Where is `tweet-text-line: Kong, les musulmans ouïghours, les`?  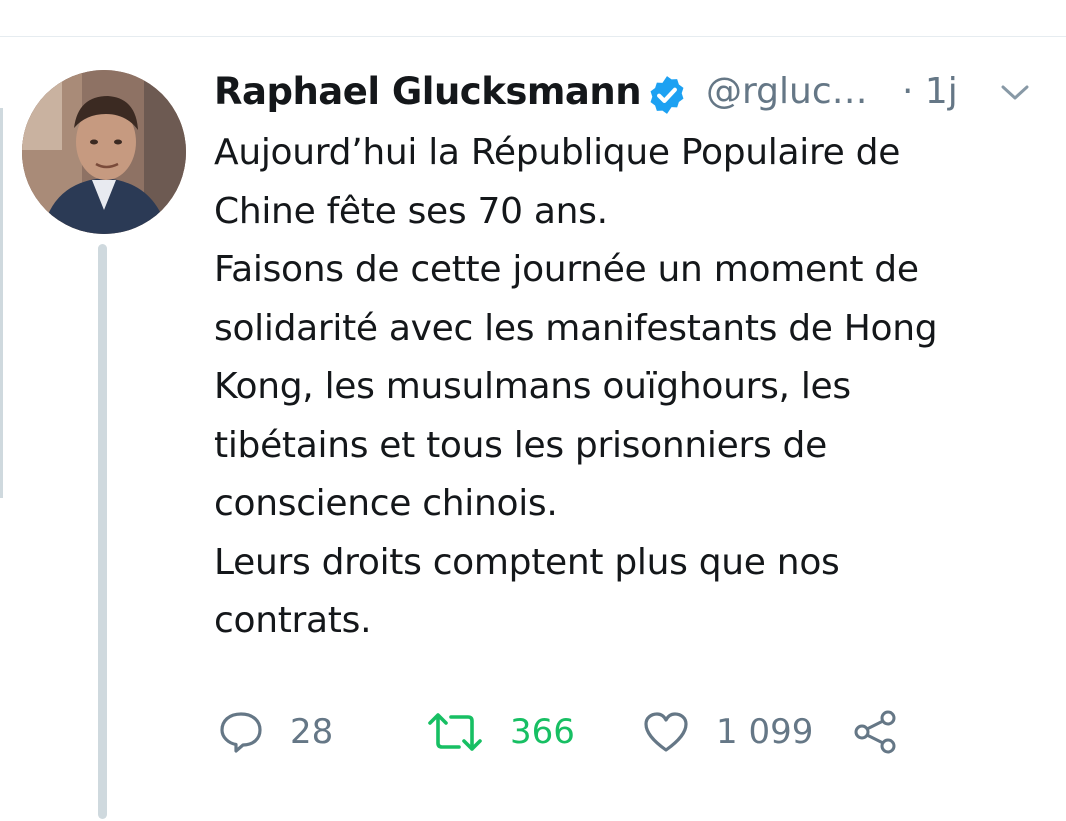 tweet-text-line: Kong, les musulmans ouïghours, les is located at coordinates (532, 386).